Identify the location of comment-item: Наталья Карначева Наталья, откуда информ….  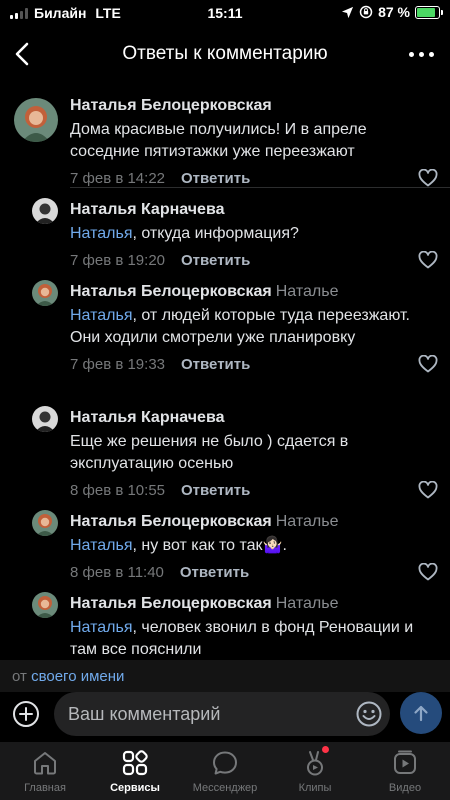
(225, 229).